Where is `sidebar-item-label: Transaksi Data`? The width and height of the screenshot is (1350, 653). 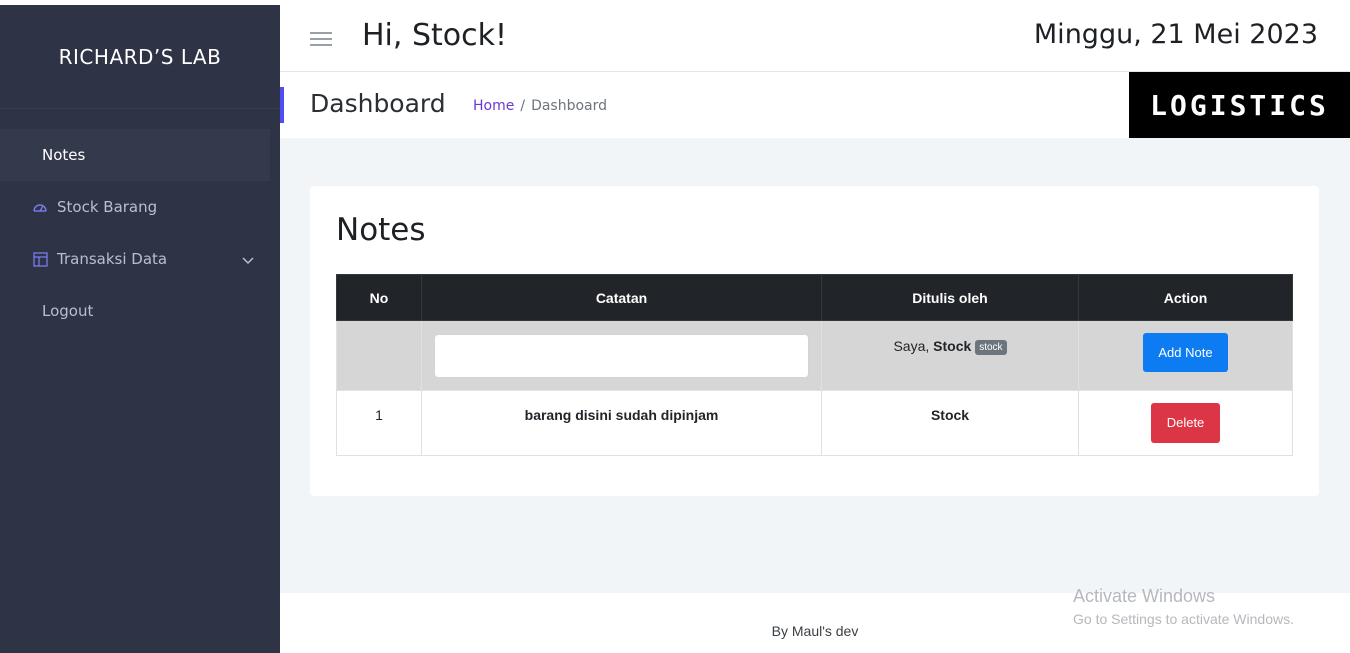 sidebar-item-label: Transaksi Data is located at coordinates (112, 259).